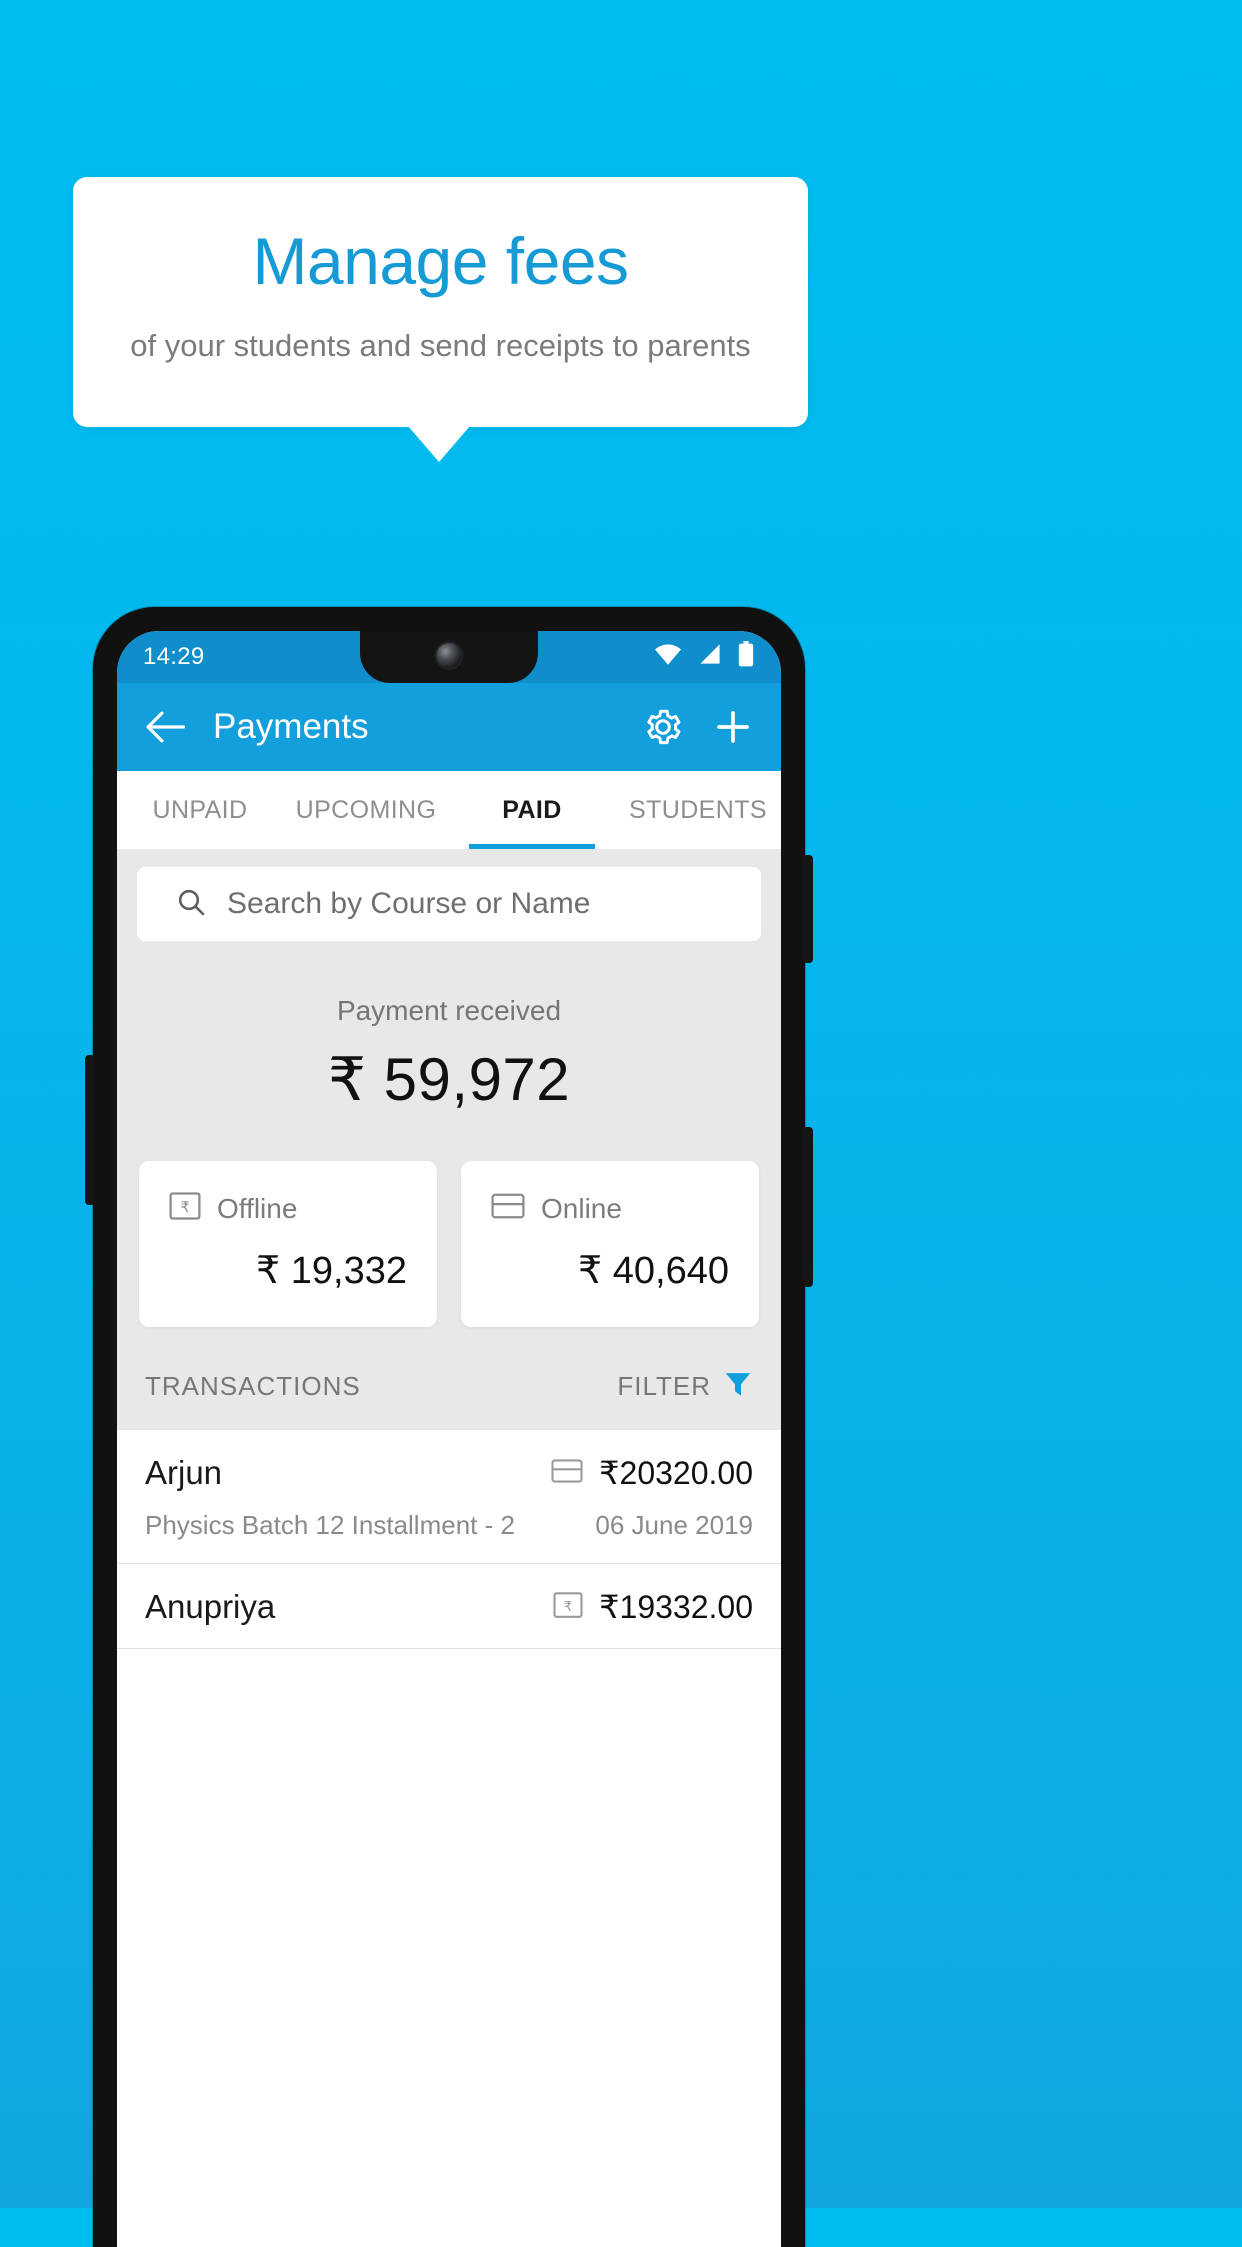  What do you see at coordinates (288, 1244) in the screenshot?
I see `offline-card: ₹ Offline ₹ 19,332` at bounding box center [288, 1244].